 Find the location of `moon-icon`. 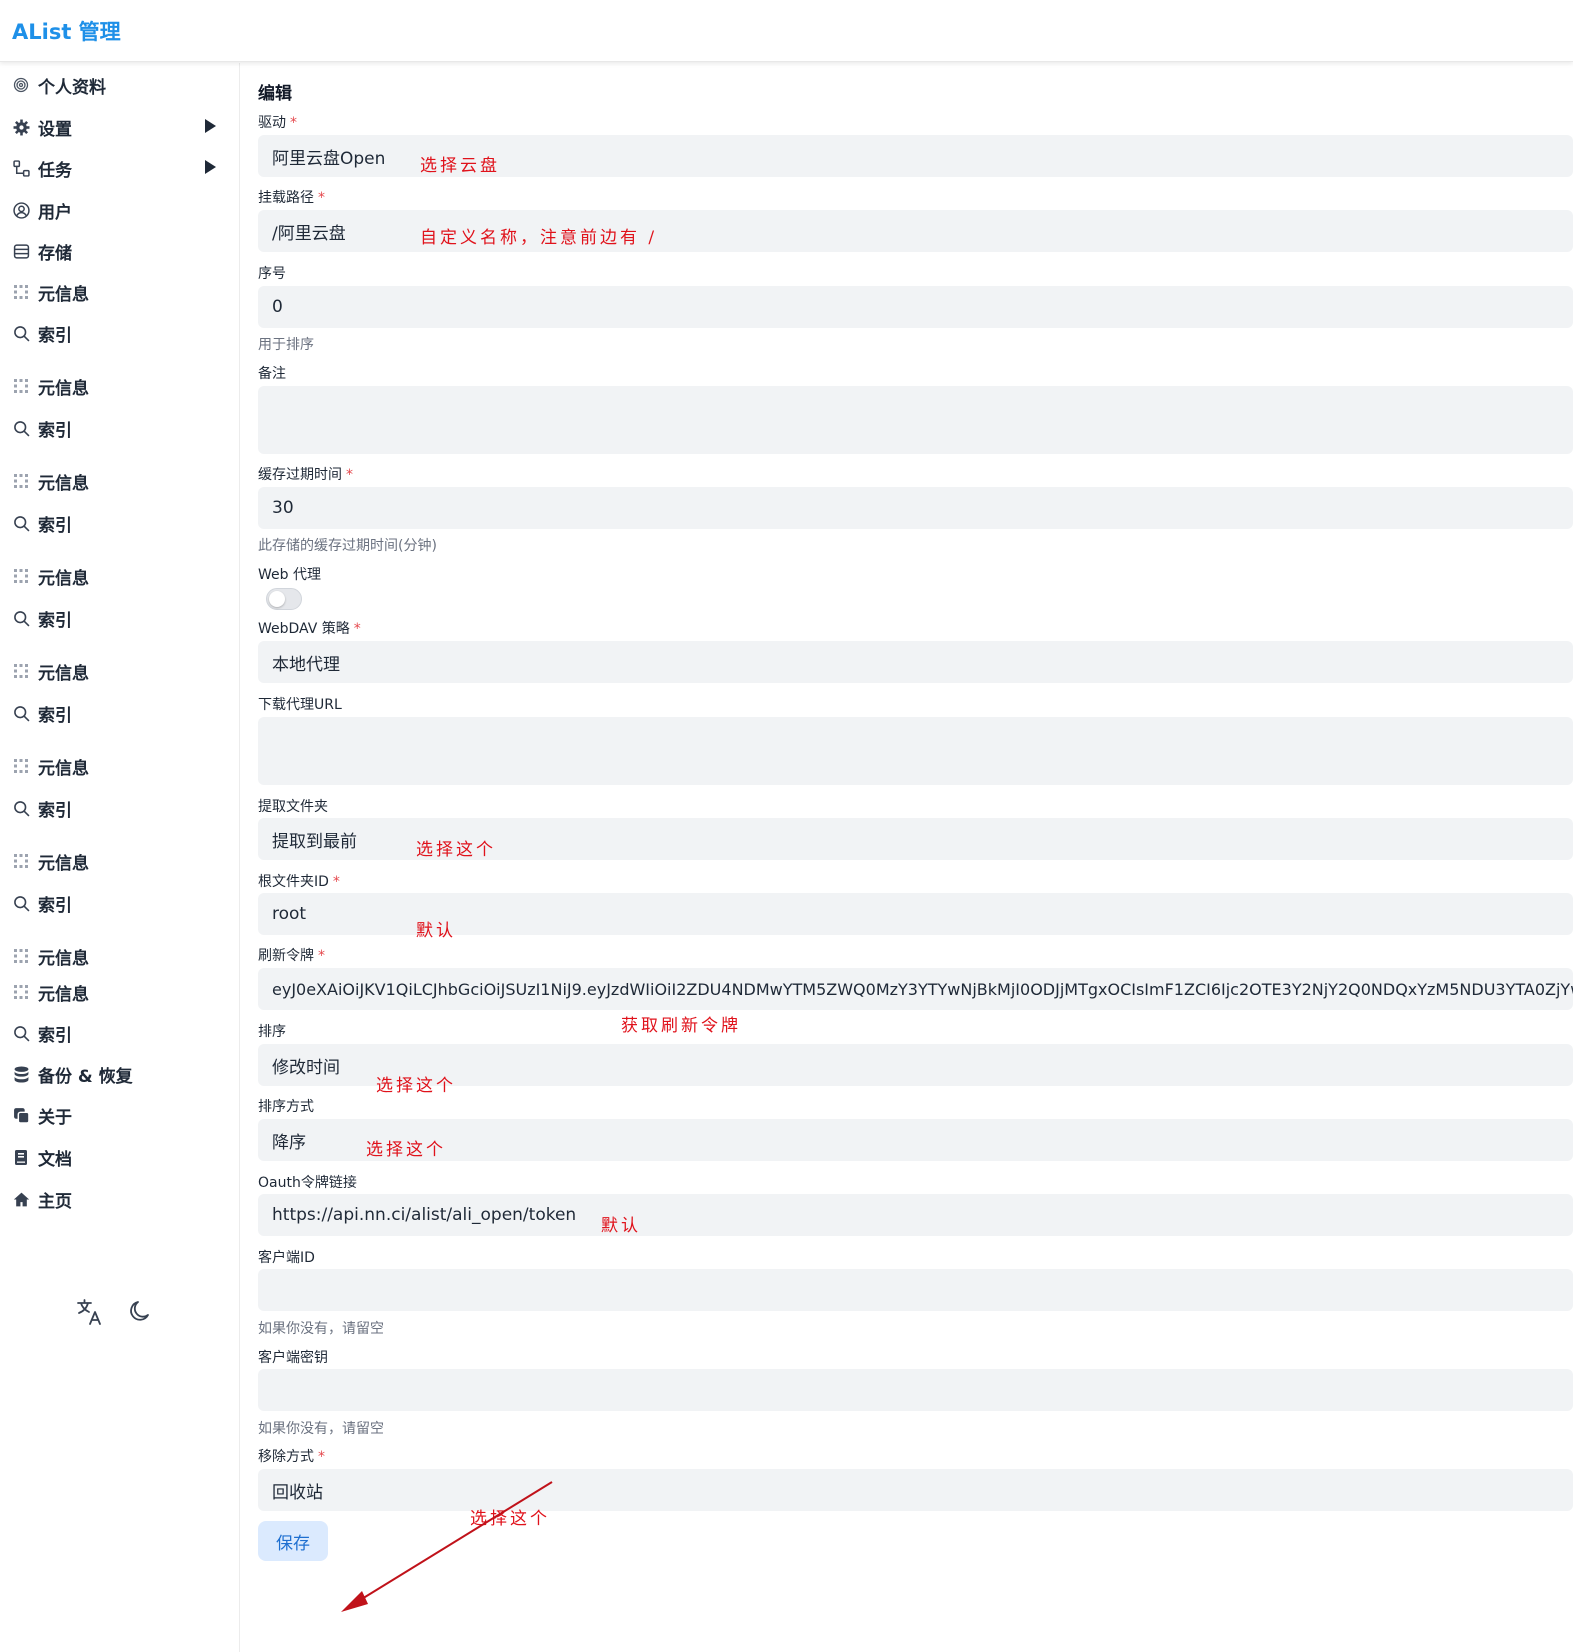

moon-icon is located at coordinates (140, 1312).